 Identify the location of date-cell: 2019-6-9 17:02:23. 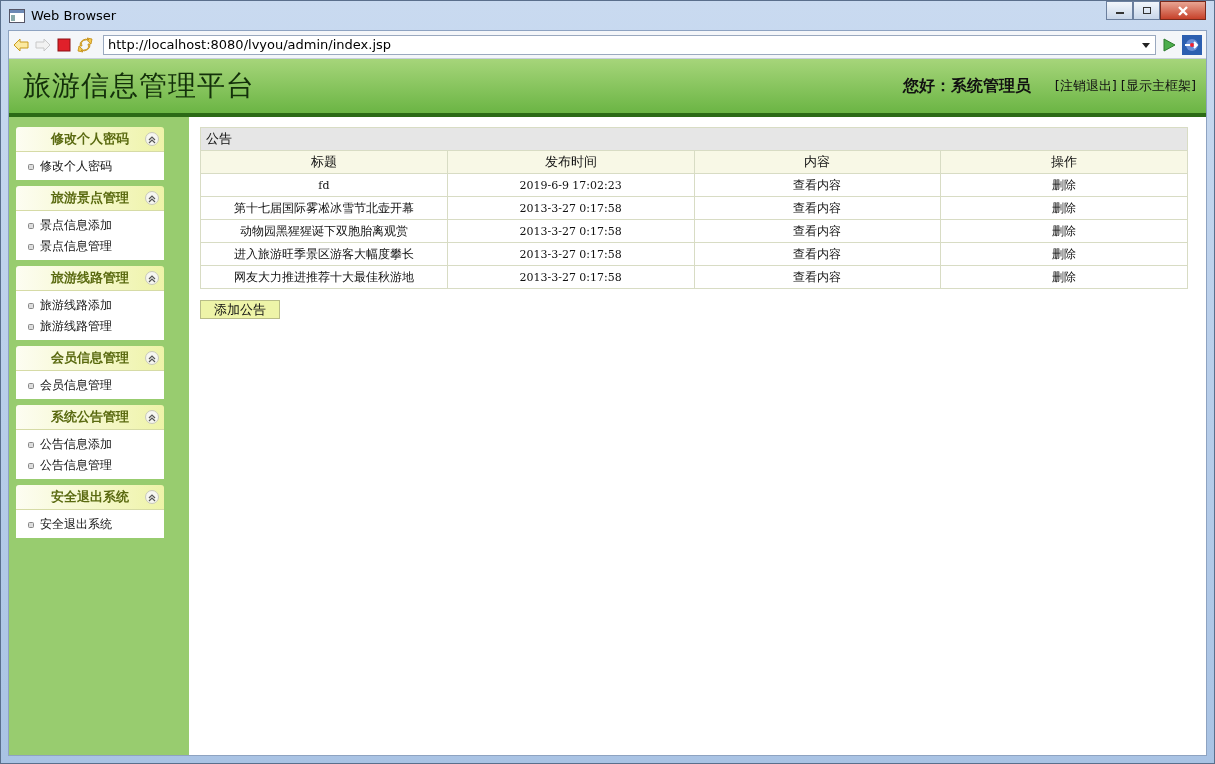
(570, 185).